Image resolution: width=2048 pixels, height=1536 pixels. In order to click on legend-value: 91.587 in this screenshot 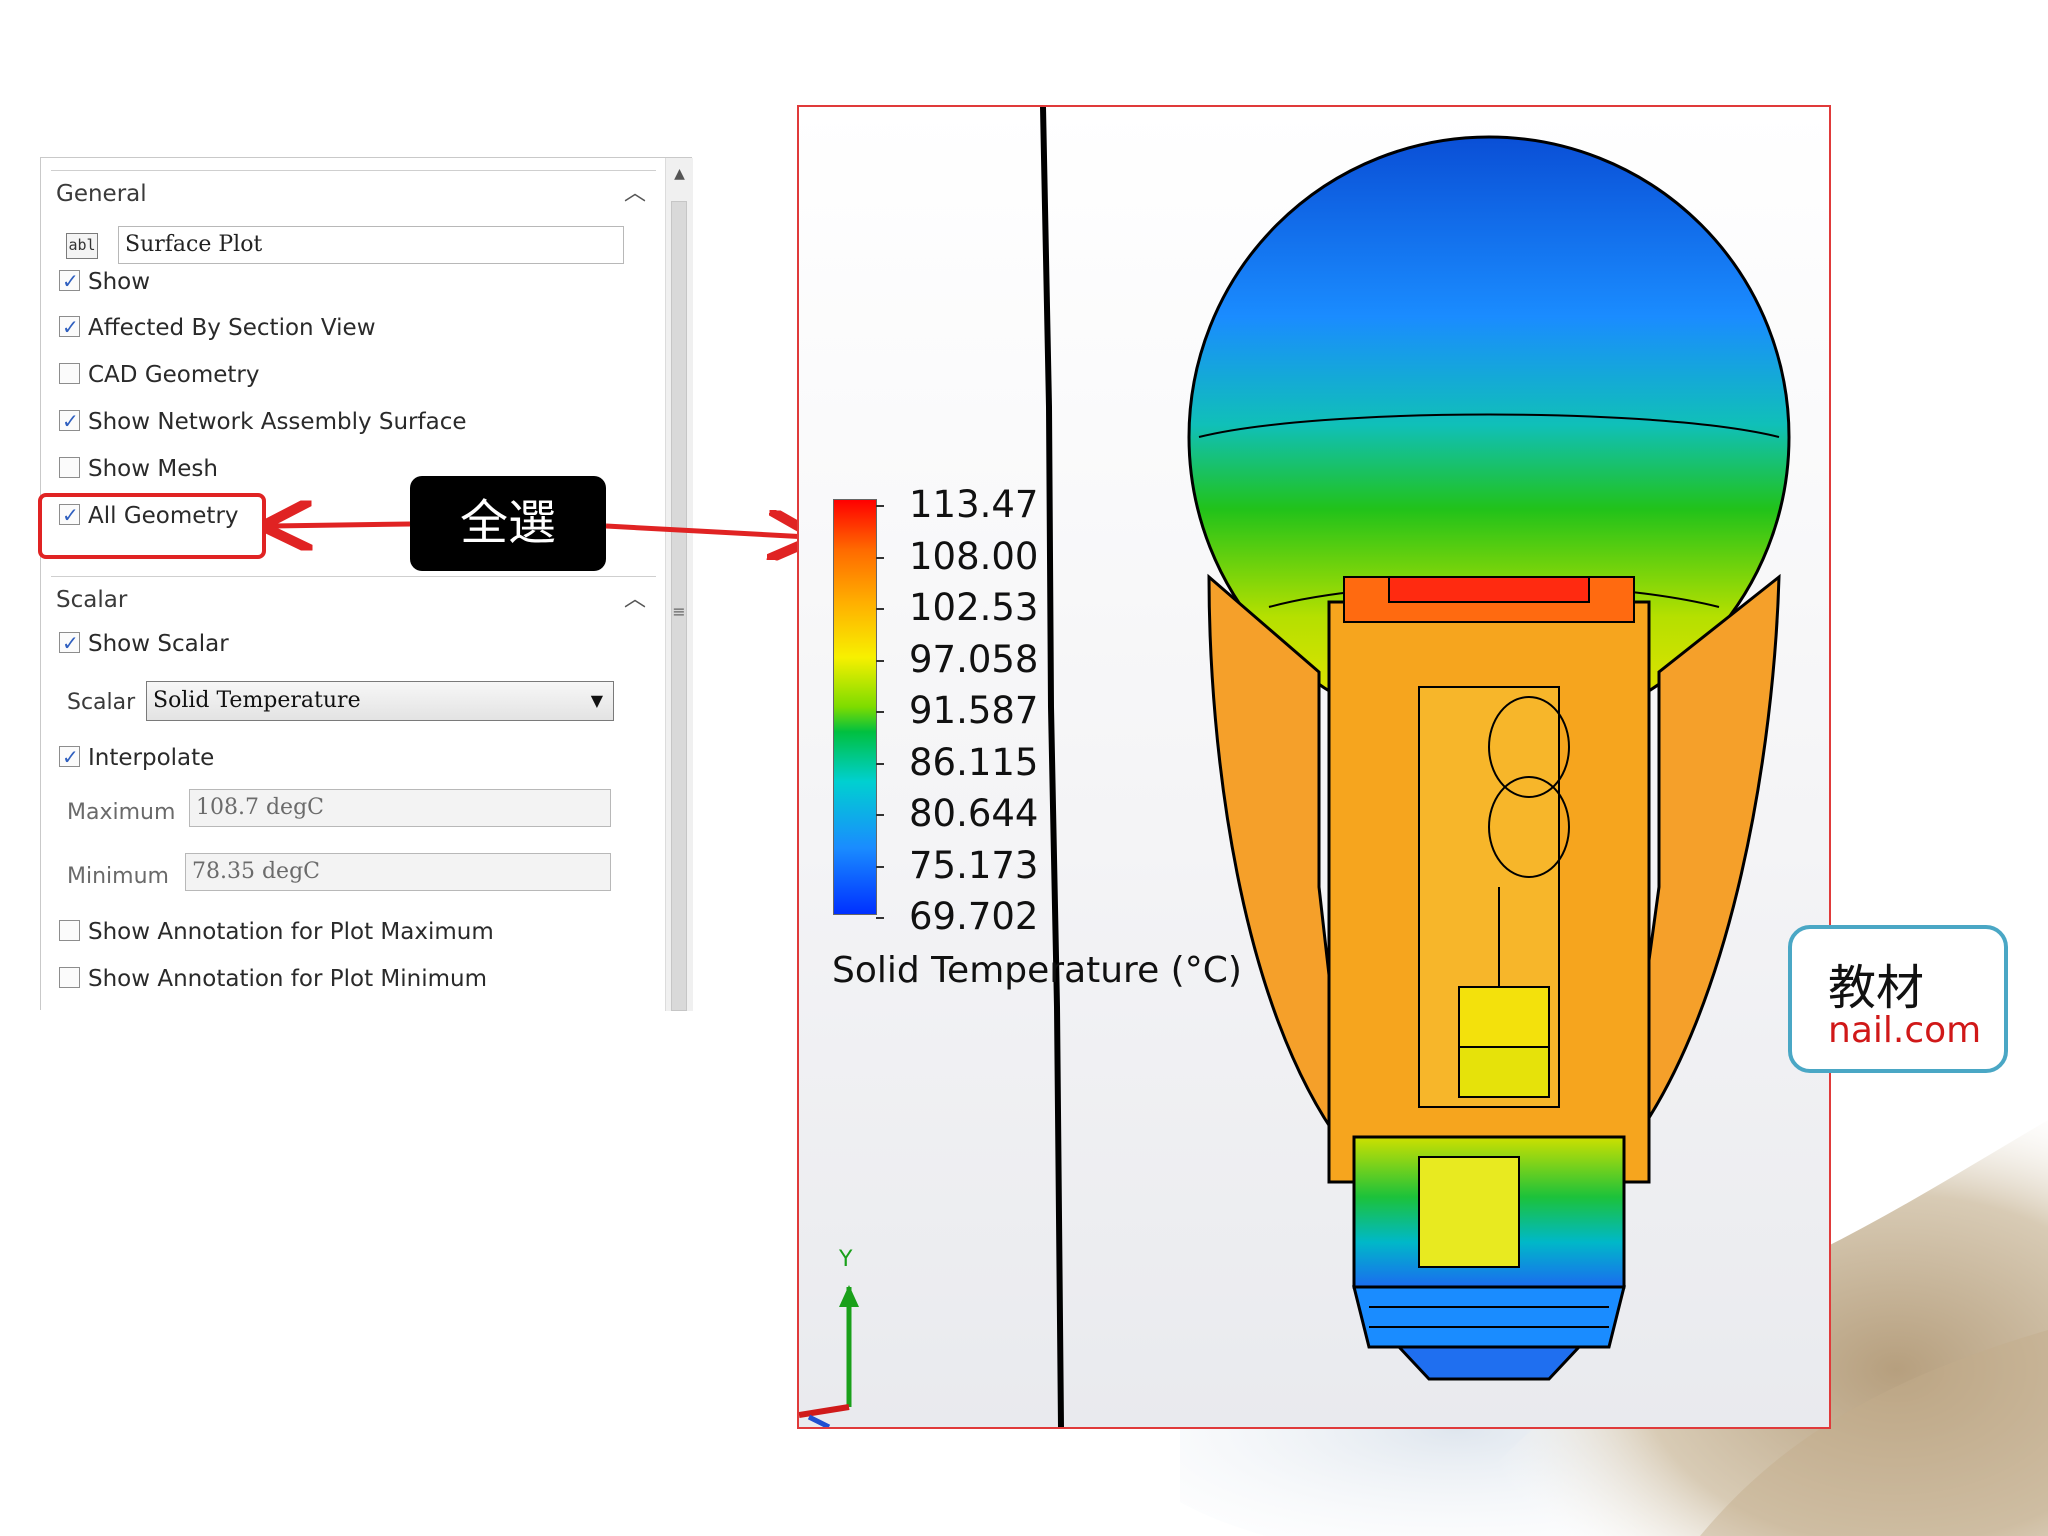, I will do `click(974, 710)`.